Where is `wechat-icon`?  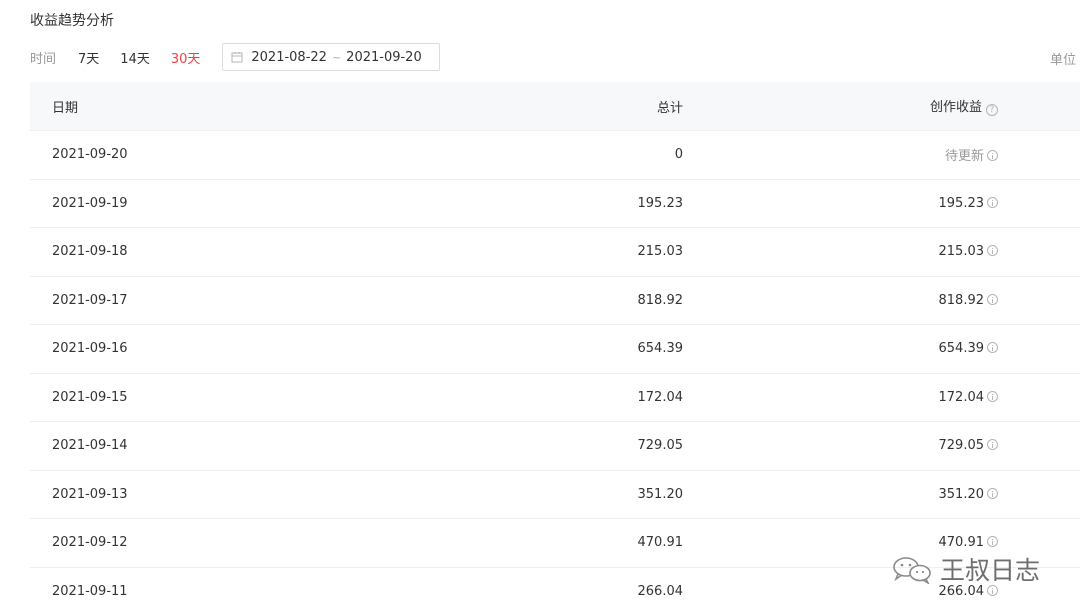 wechat-icon is located at coordinates (912, 570).